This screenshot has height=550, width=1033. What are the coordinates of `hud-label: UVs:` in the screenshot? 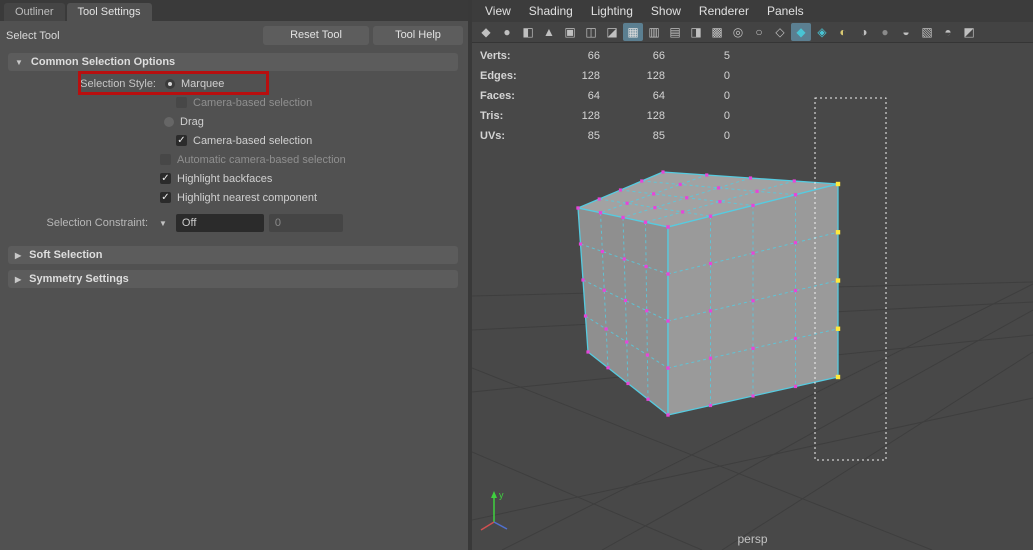 It's located at (493, 136).